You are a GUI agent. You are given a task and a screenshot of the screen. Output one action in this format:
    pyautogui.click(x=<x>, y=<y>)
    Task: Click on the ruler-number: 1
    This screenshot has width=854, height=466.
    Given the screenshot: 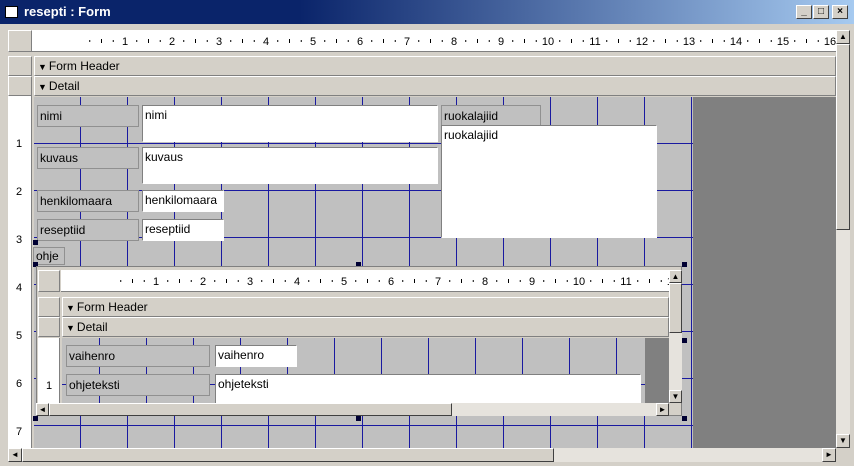 What is the action you would take?
    pyautogui.click(x=125, y=42)
    